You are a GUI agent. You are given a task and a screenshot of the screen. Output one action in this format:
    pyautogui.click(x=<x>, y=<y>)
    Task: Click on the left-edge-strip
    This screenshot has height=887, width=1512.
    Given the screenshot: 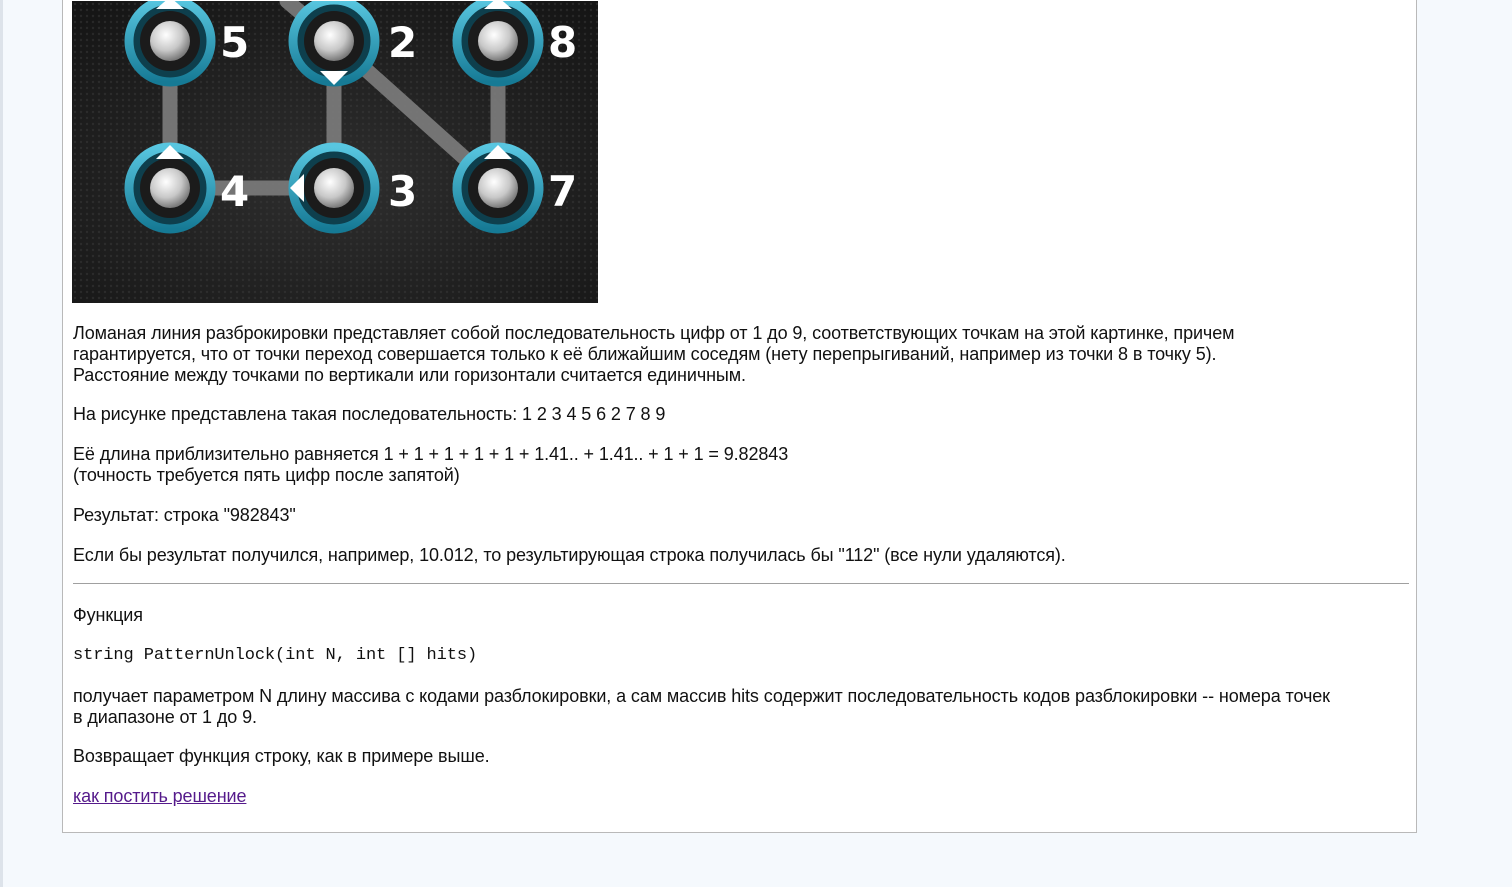 What is the action you would take?
    pyautogui.click(x=1, y=443)
    